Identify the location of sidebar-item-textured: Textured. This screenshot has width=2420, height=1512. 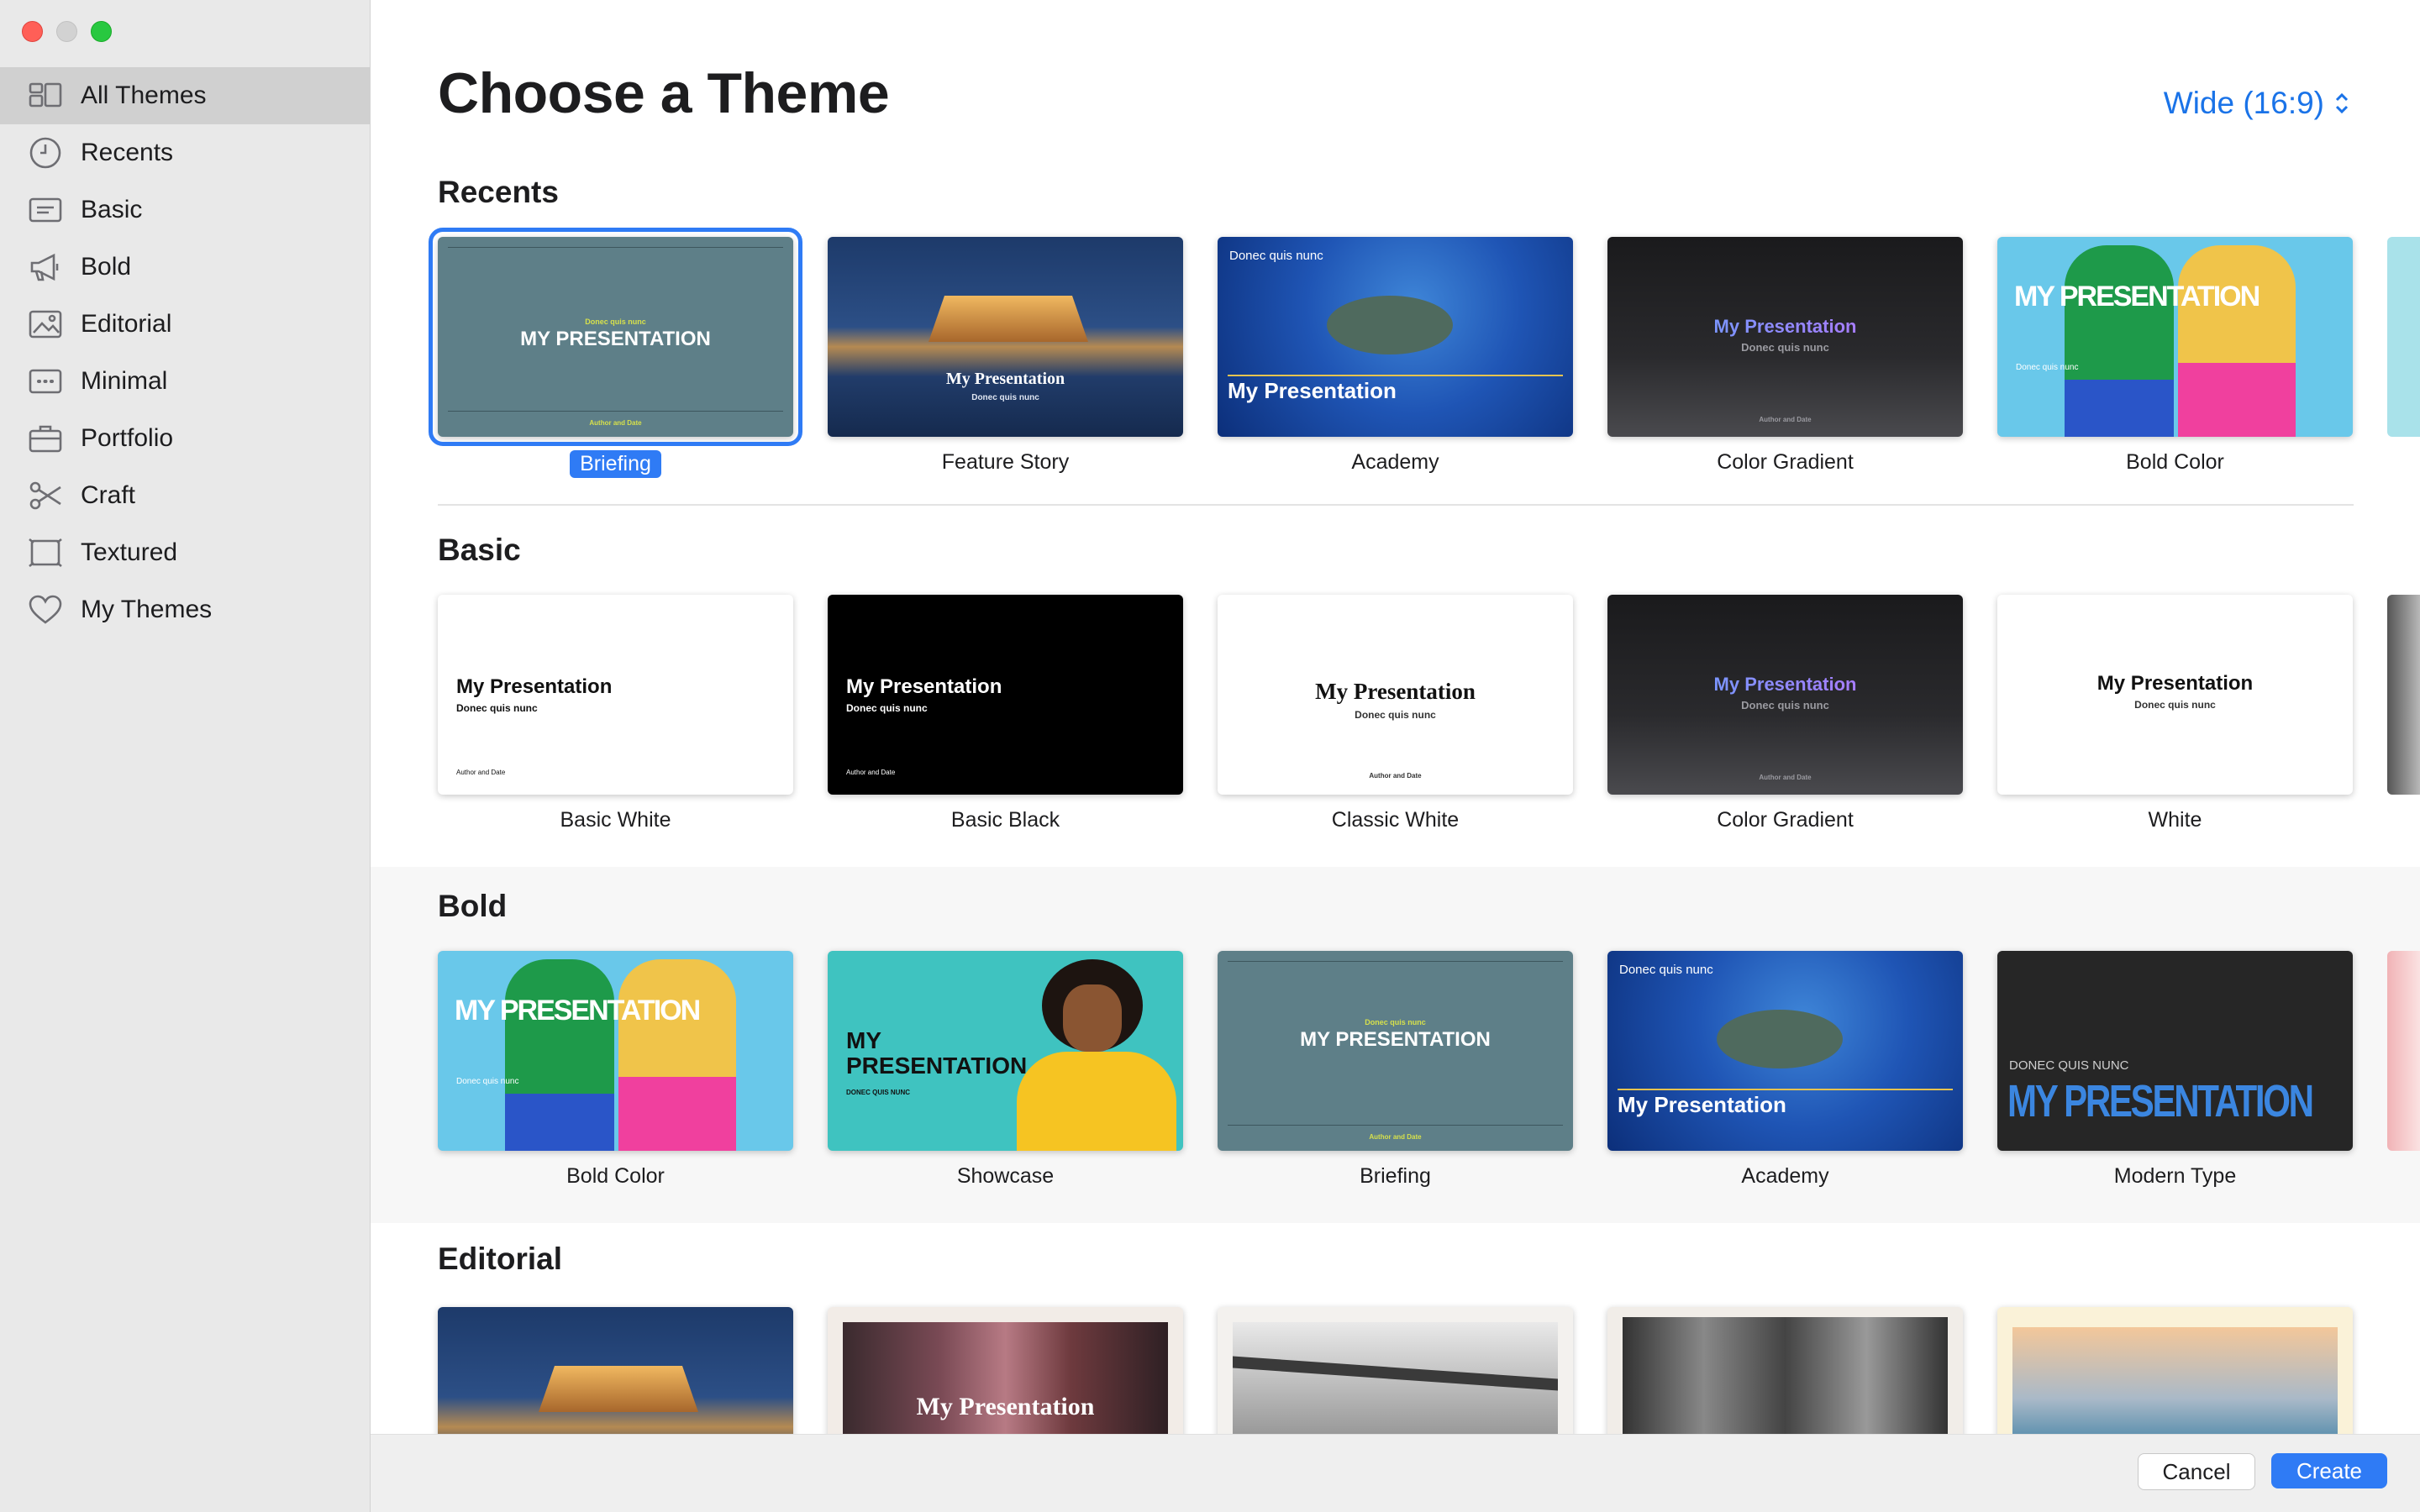
(185, 552).